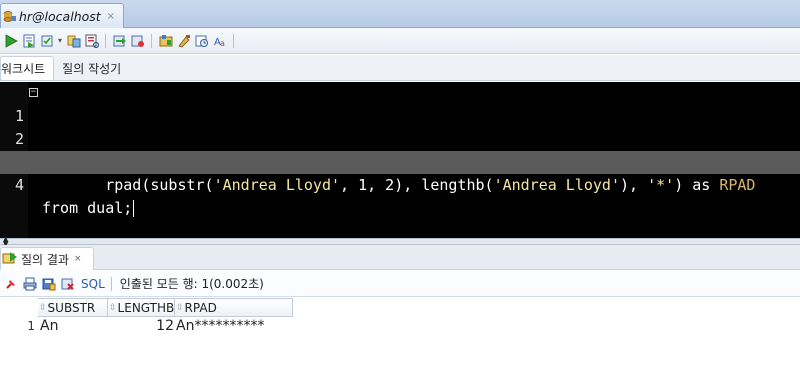 Image resolution: width=800 pixels, height=384 pixels. I want to click on svg-text: a, so click(222, 43).